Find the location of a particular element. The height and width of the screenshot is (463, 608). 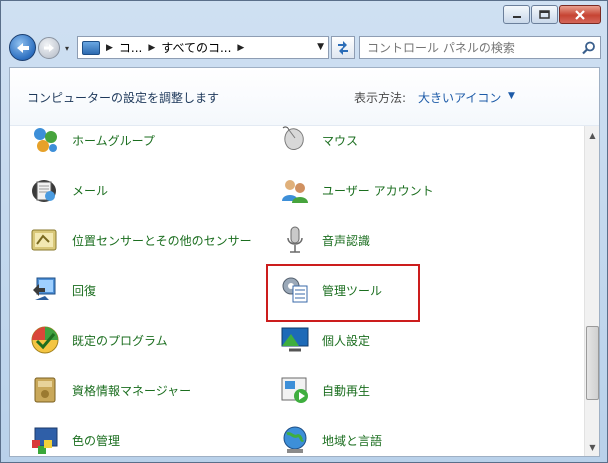

item-label: ホームグループ is located at coordinates (113, 140).